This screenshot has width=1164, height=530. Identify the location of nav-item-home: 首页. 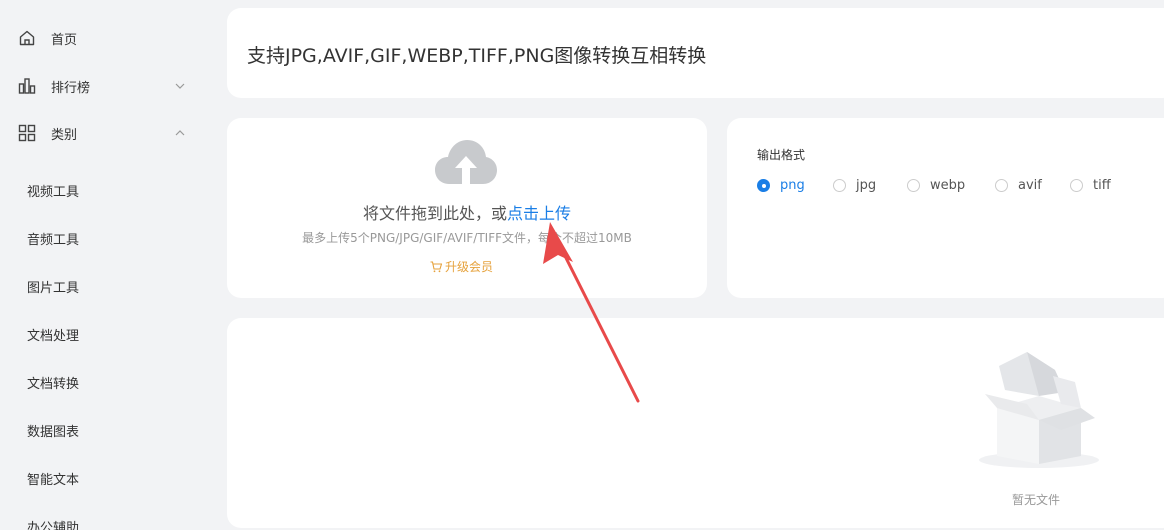
(105, 38).